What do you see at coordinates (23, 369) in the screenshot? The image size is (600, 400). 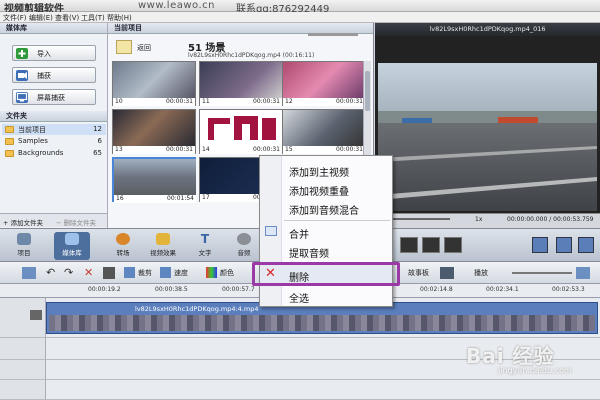 I see `text-track-header` at bounding box center [23, 369].